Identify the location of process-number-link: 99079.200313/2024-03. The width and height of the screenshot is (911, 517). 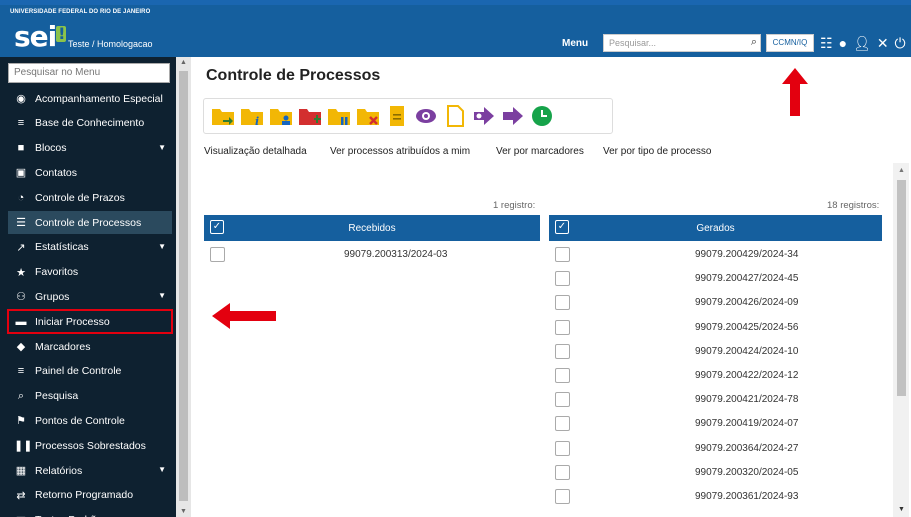
(395, 254).